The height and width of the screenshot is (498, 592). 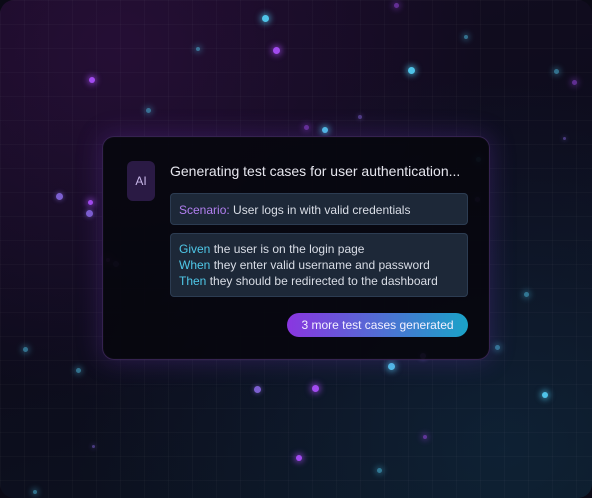 I want to click on step-text: they enter valid username and password, so click(x=320, y=265).